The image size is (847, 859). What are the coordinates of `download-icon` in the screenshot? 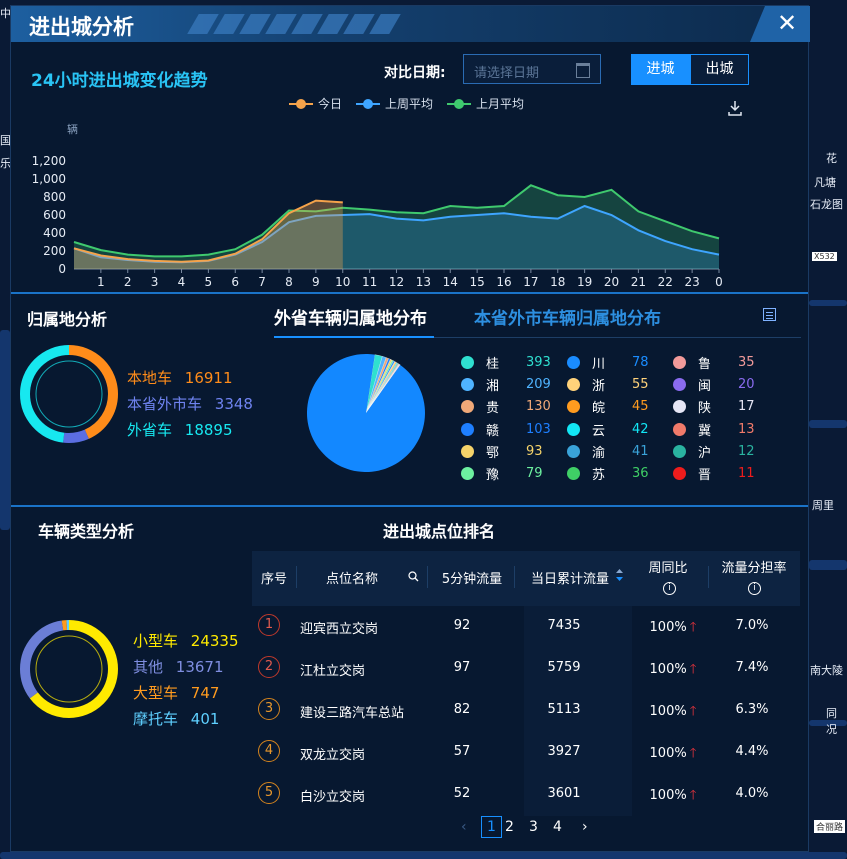 It's located at (735, 108).